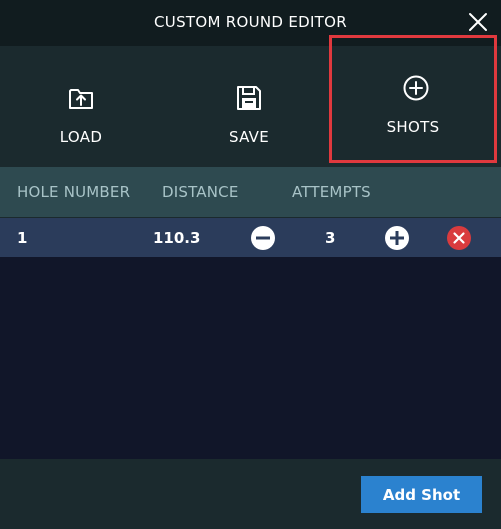  Describe the element at coordinates (250, 22) in the screenshot. I see `window-title: CUSTOM ROUND EDITOR` at that location.